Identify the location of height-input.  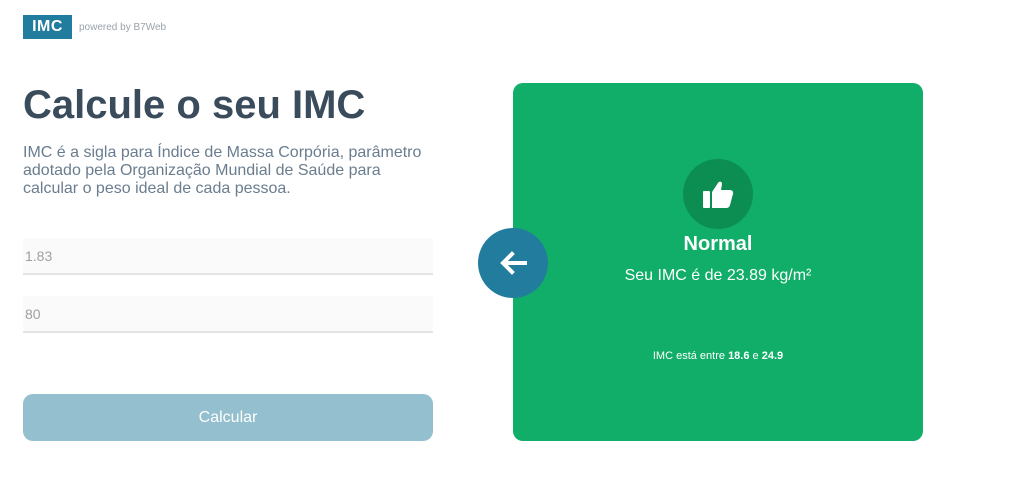
(228, 256).